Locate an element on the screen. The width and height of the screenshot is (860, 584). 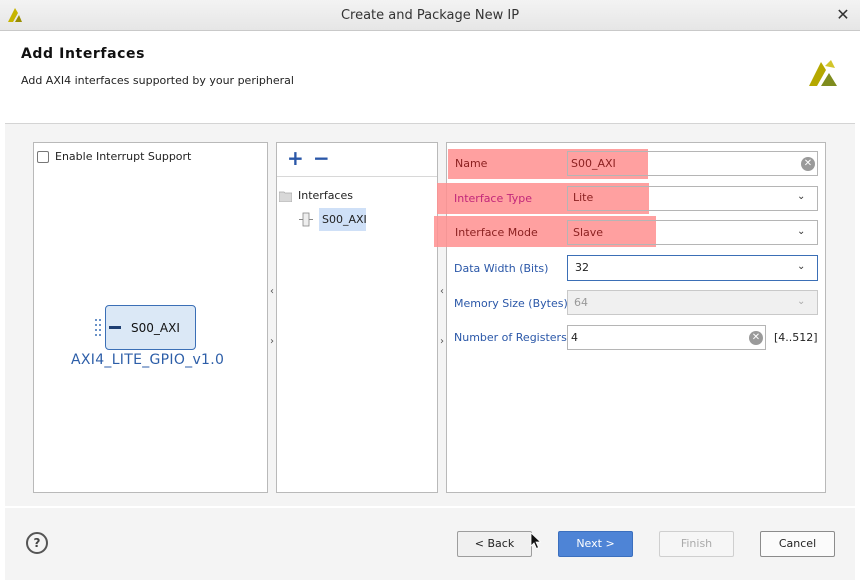
interface-type-label: Interface Type is located at coordinates (493, 198).